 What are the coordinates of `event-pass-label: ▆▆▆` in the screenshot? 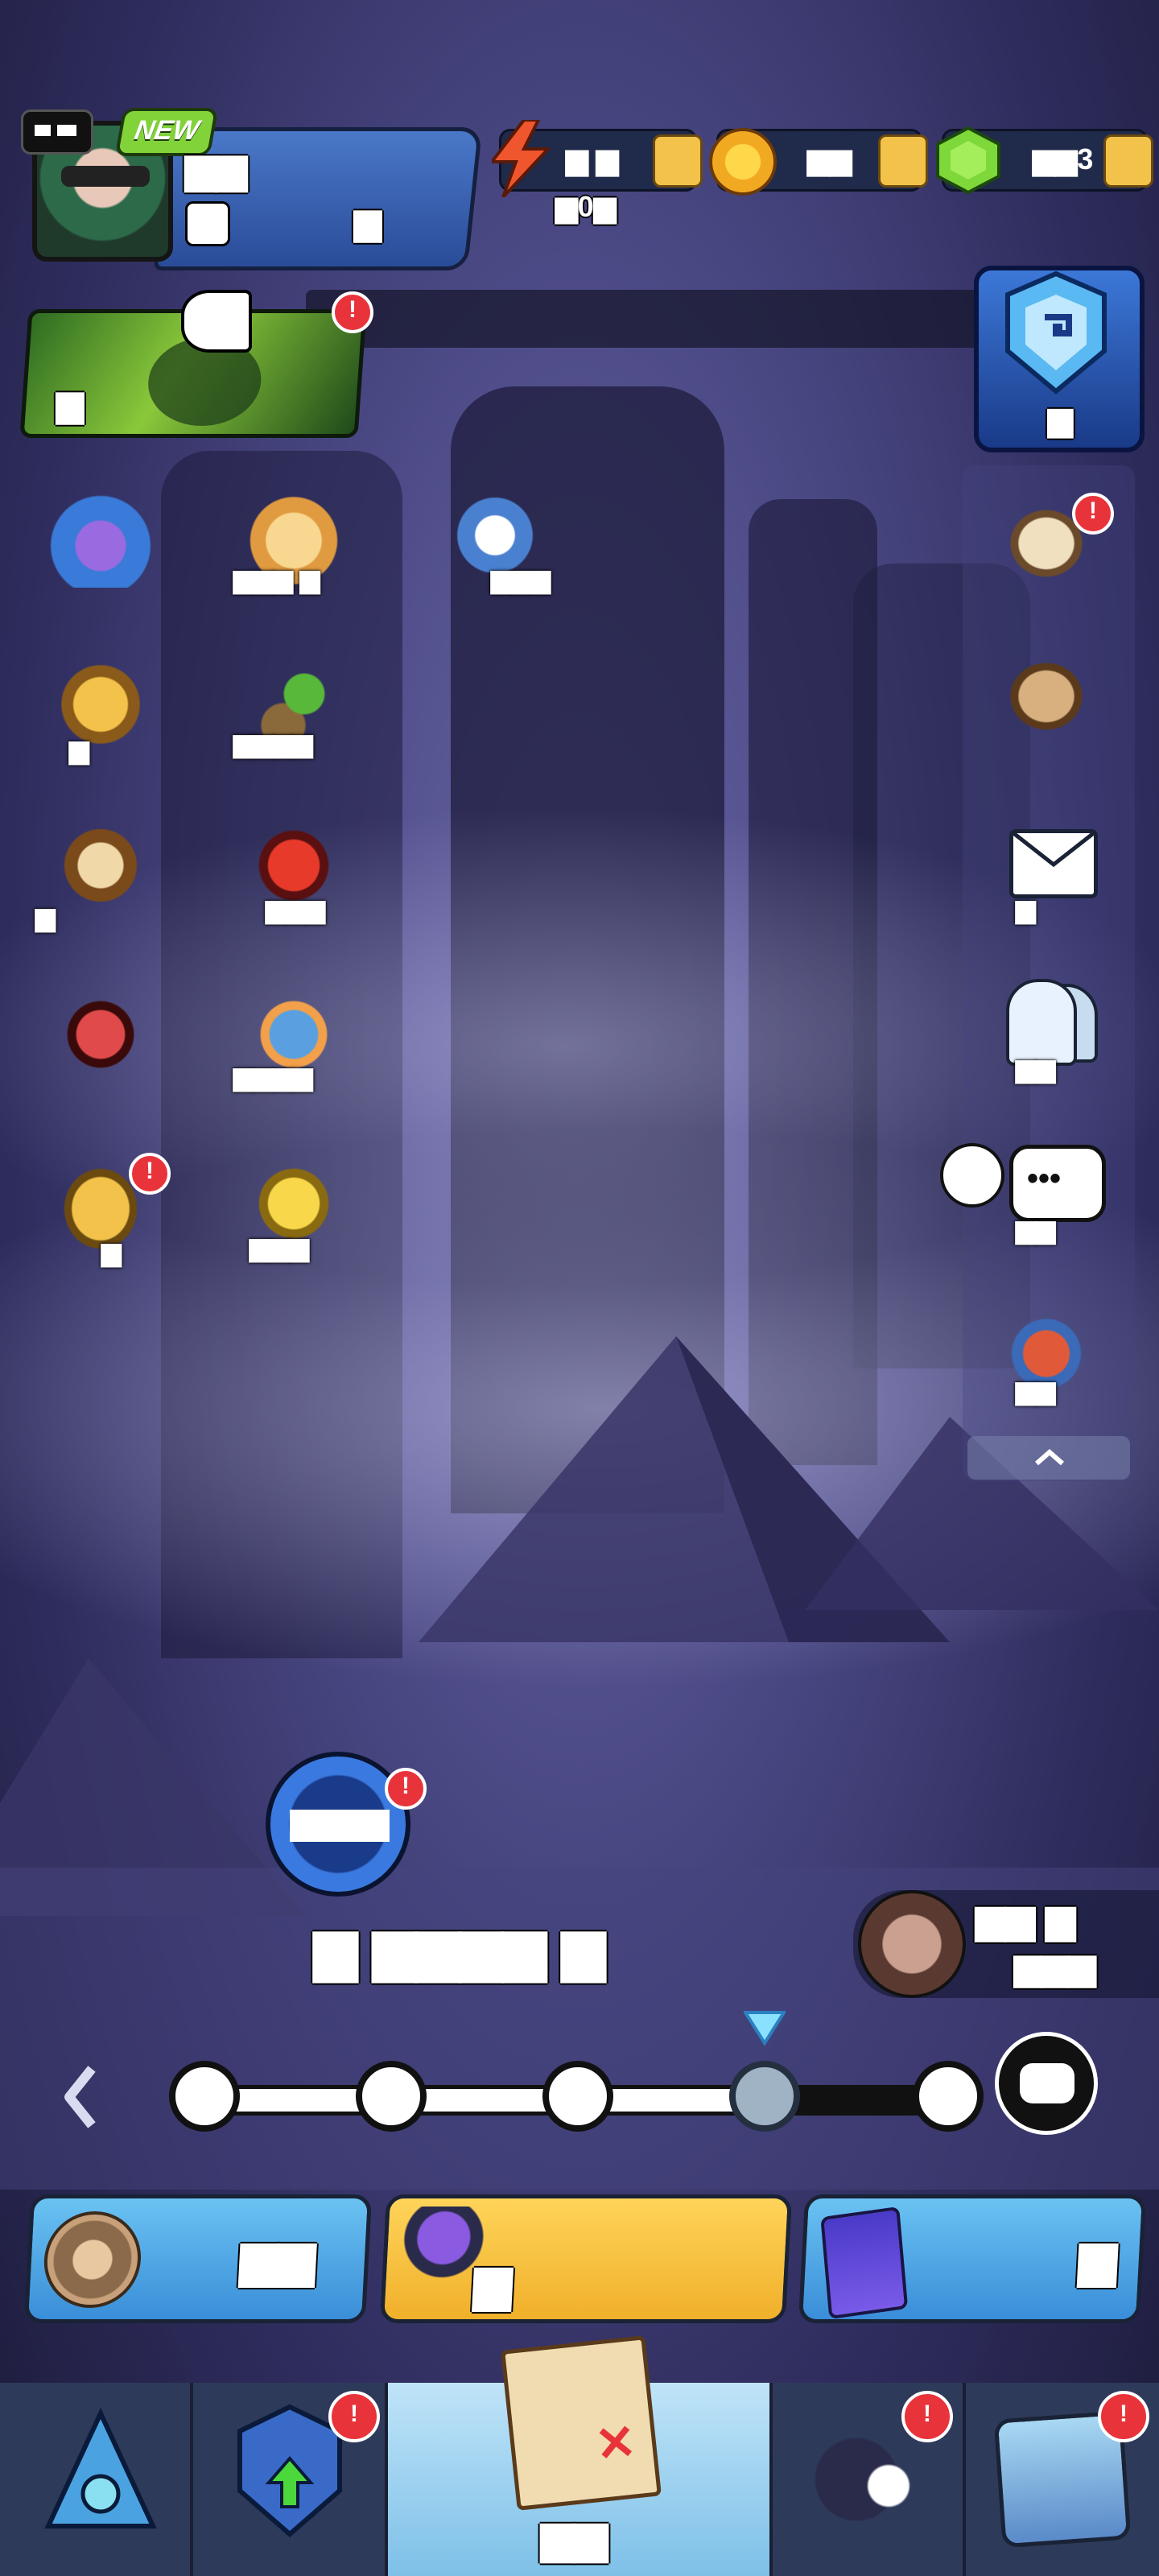 It's located at (521, 578).